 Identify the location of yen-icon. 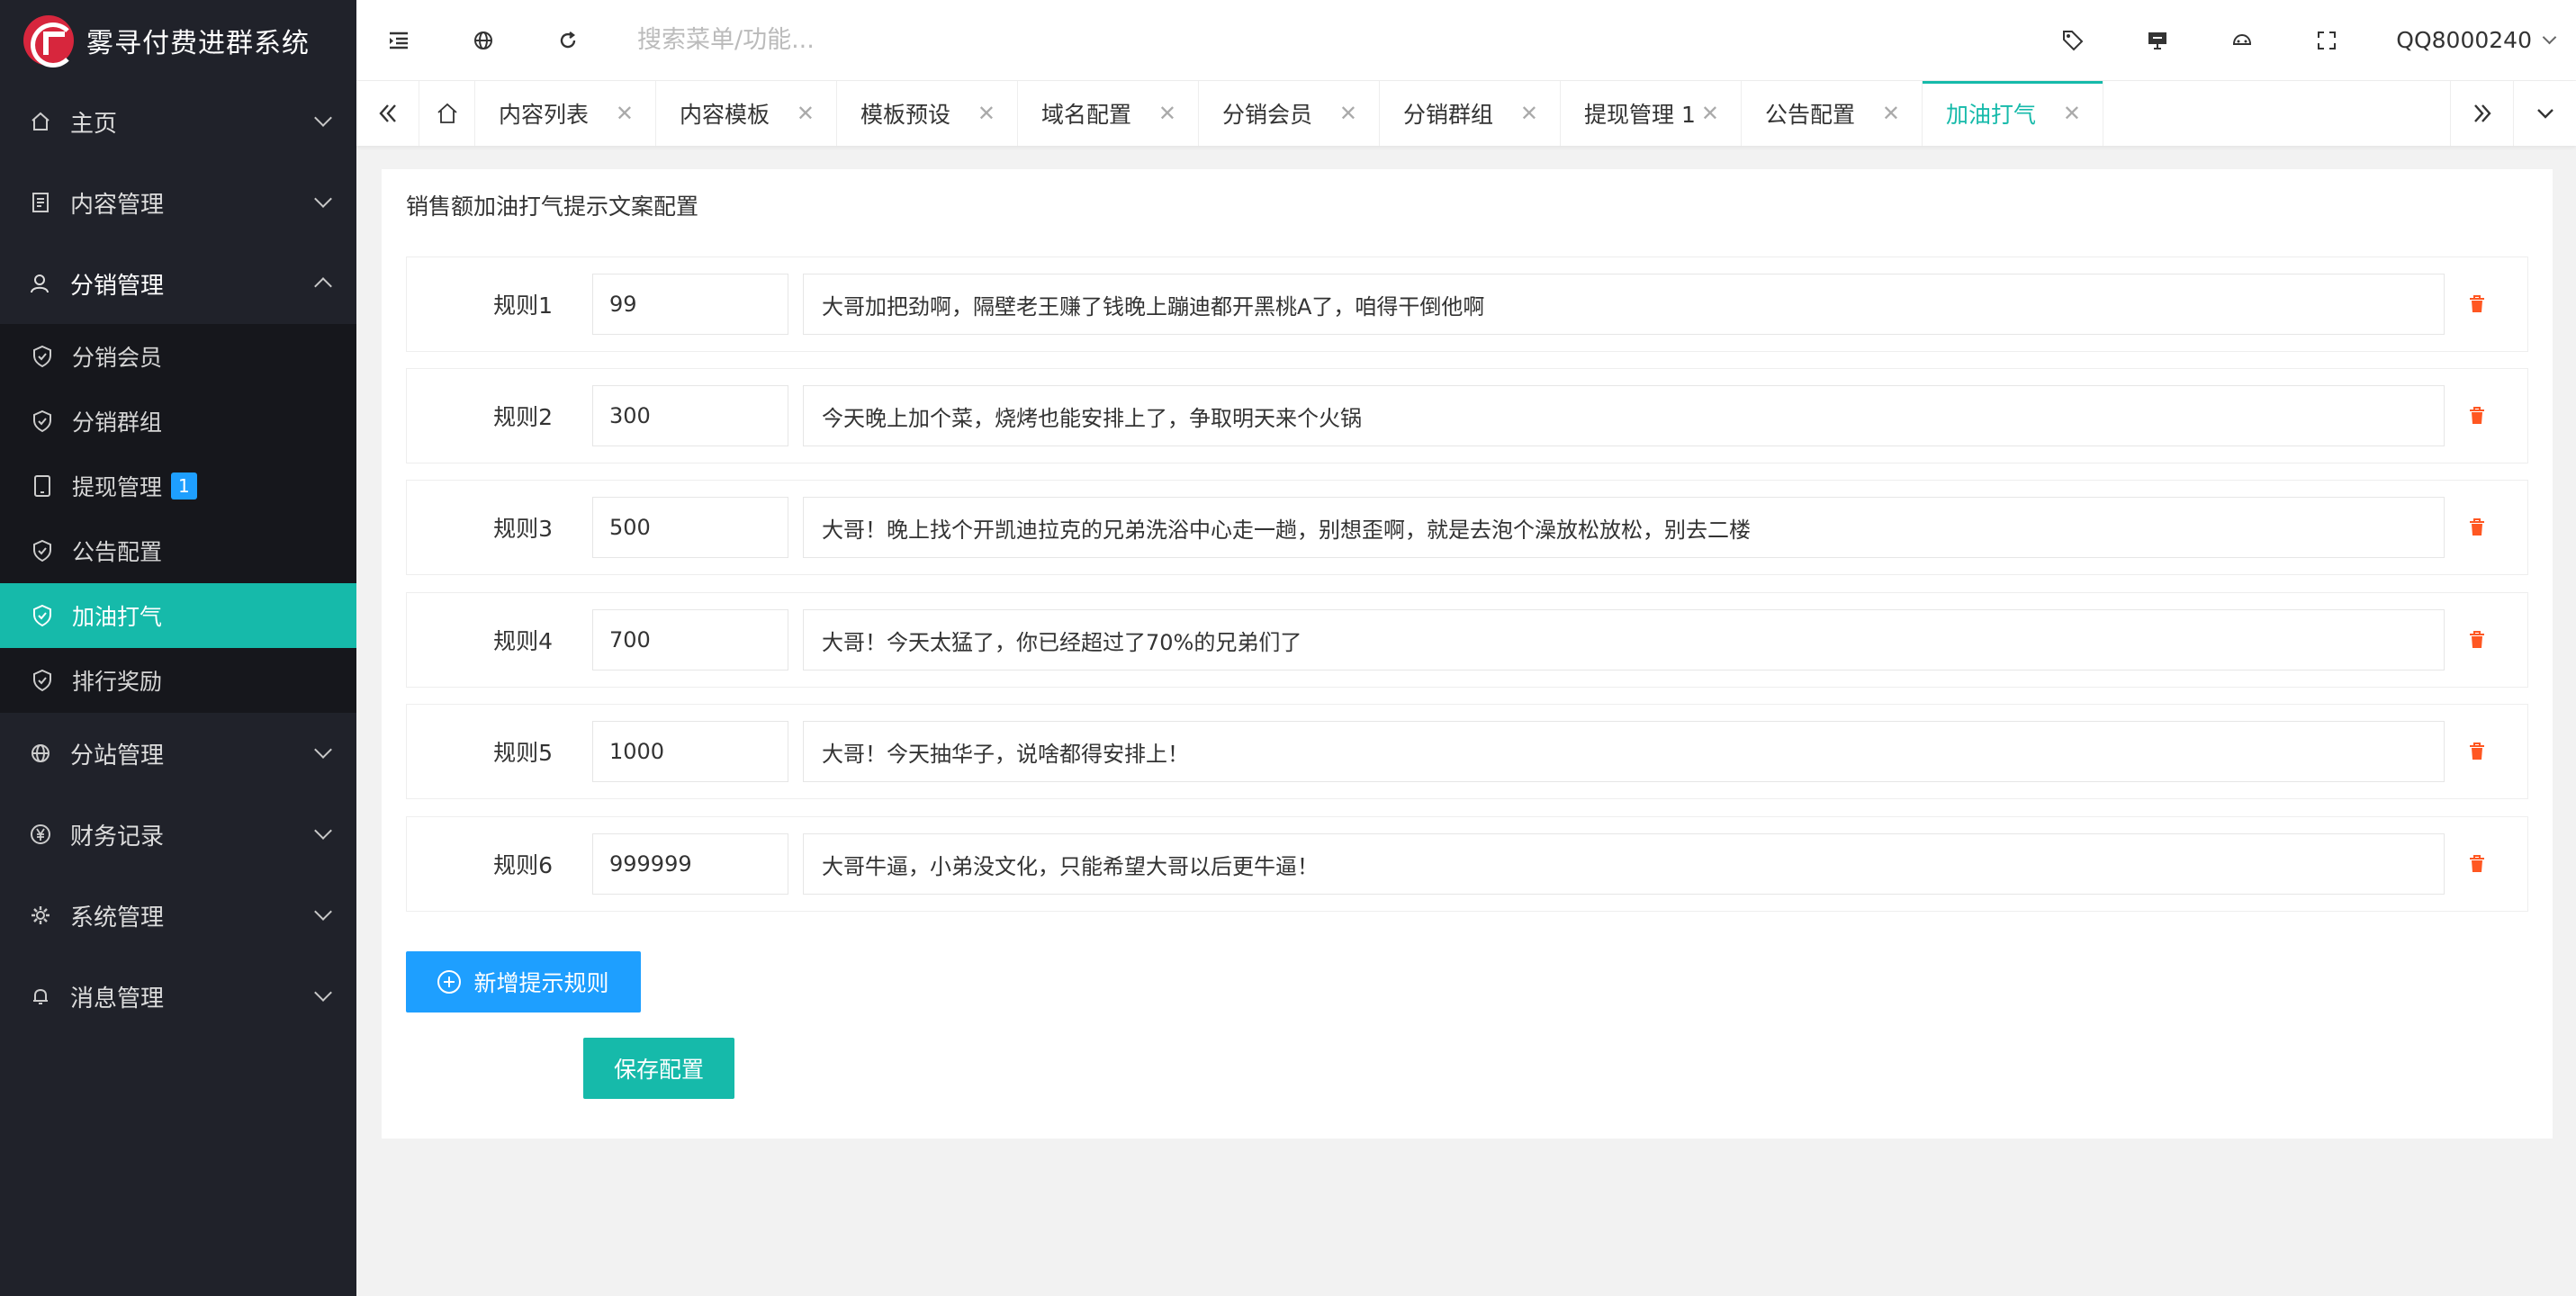
(40, 835).